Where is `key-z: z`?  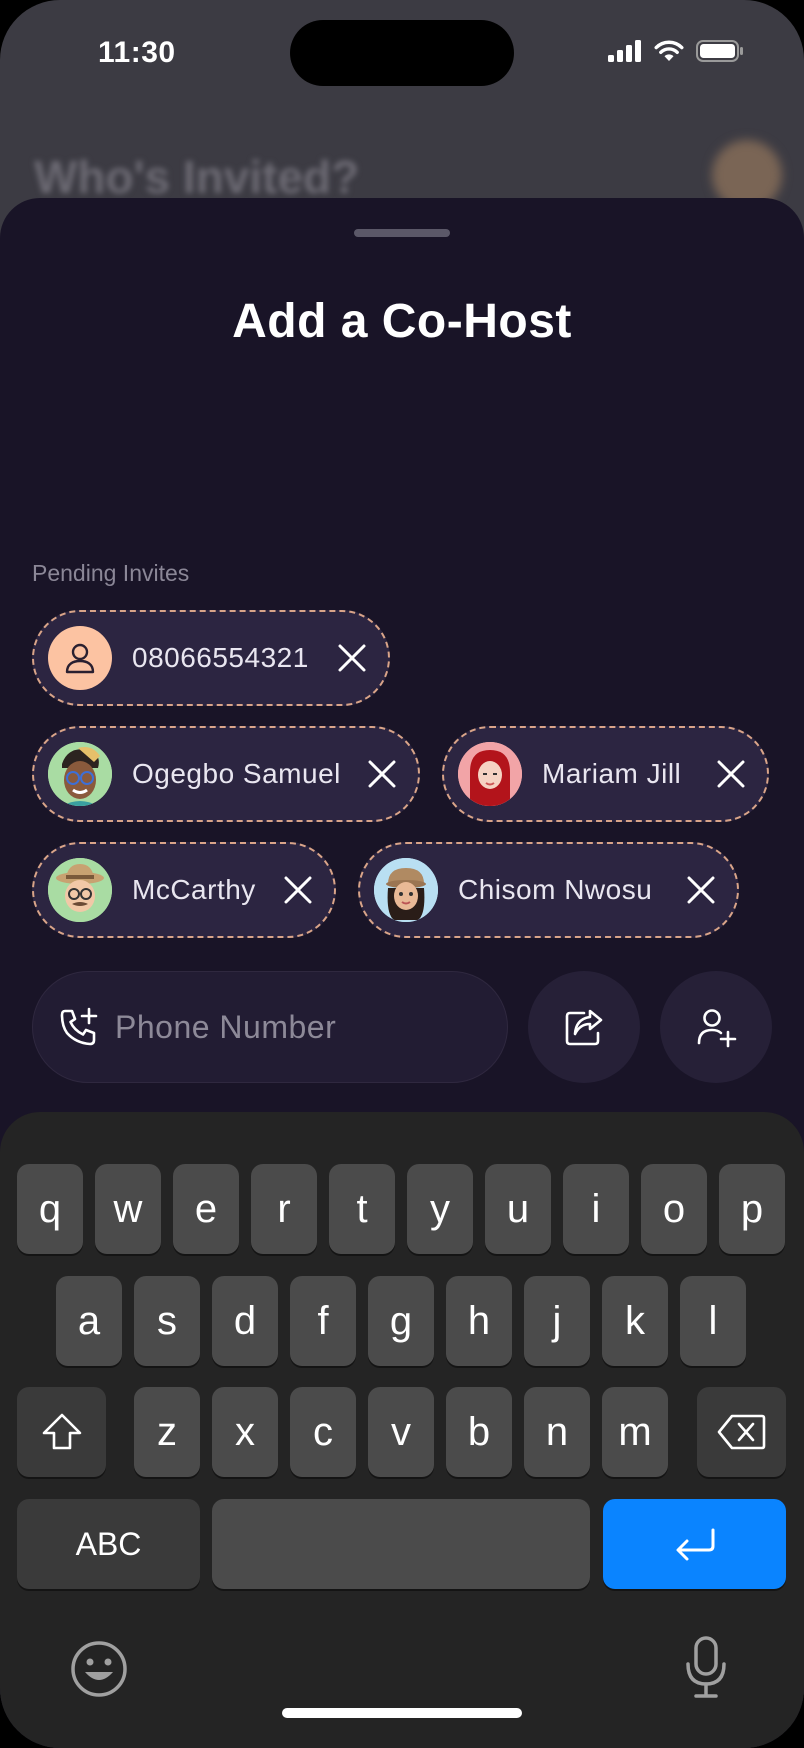
key-z: z is located at coordinates (167, 1432).